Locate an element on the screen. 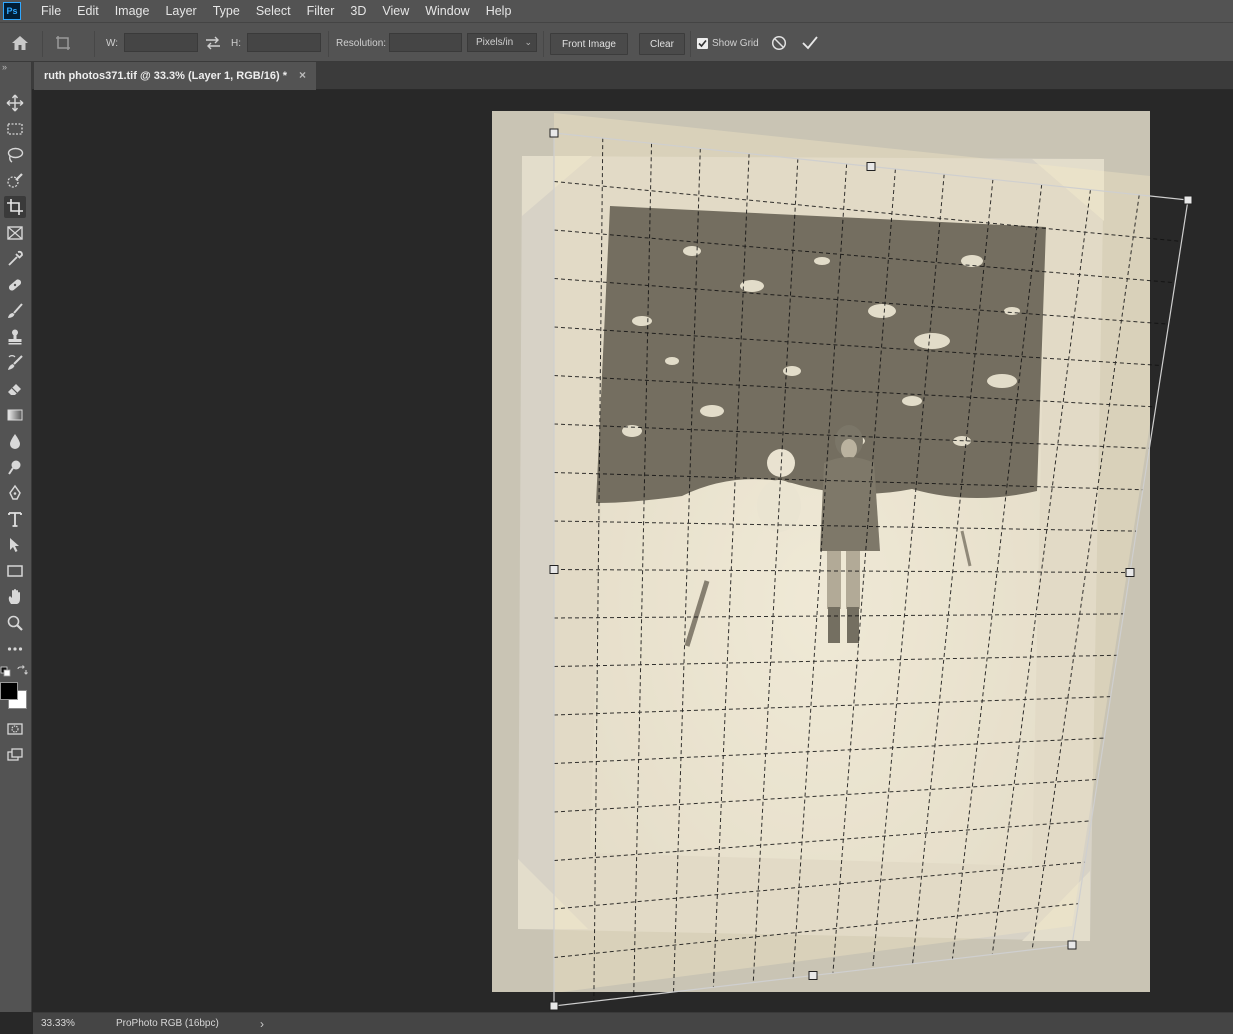 The image size is (1233, 1034). eyedropper-tool-icon is located at coordinates (15, 259).